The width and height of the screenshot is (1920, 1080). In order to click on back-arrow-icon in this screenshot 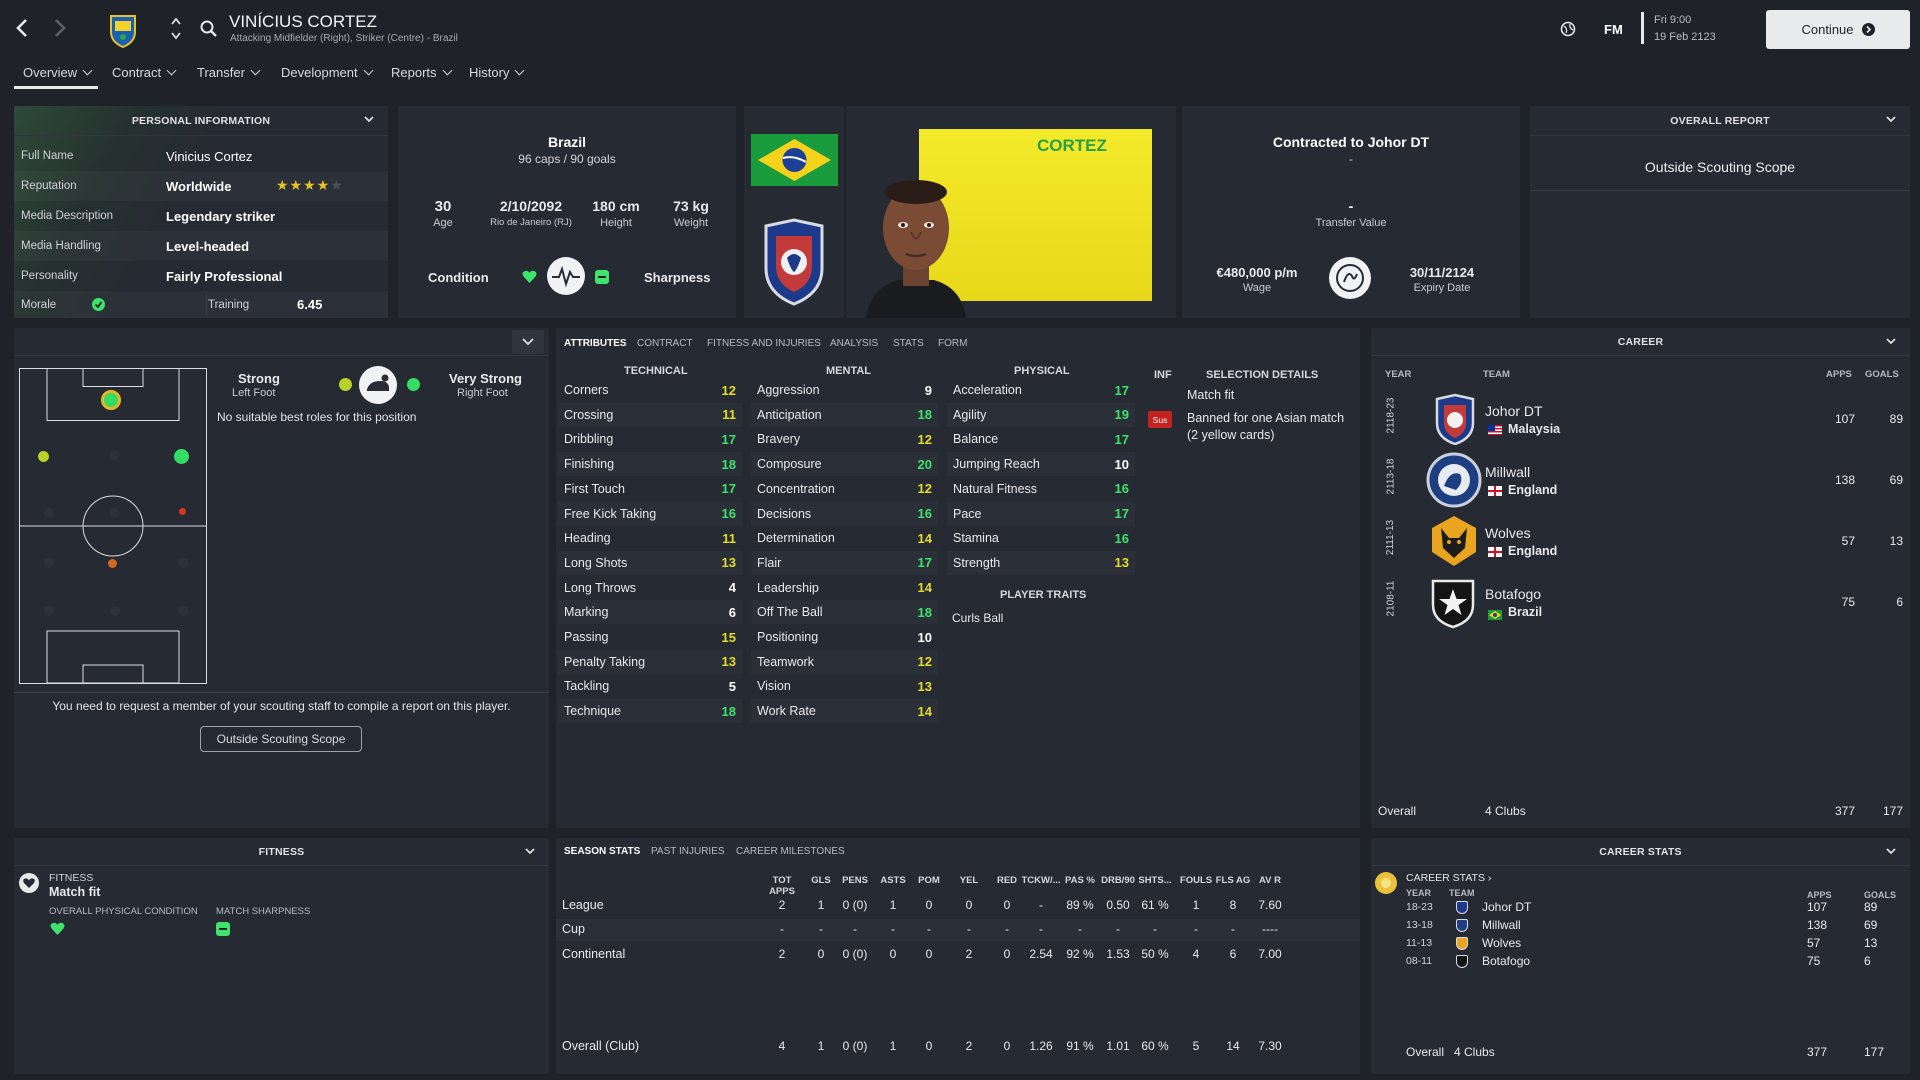, I will do `click(22, 28)`.